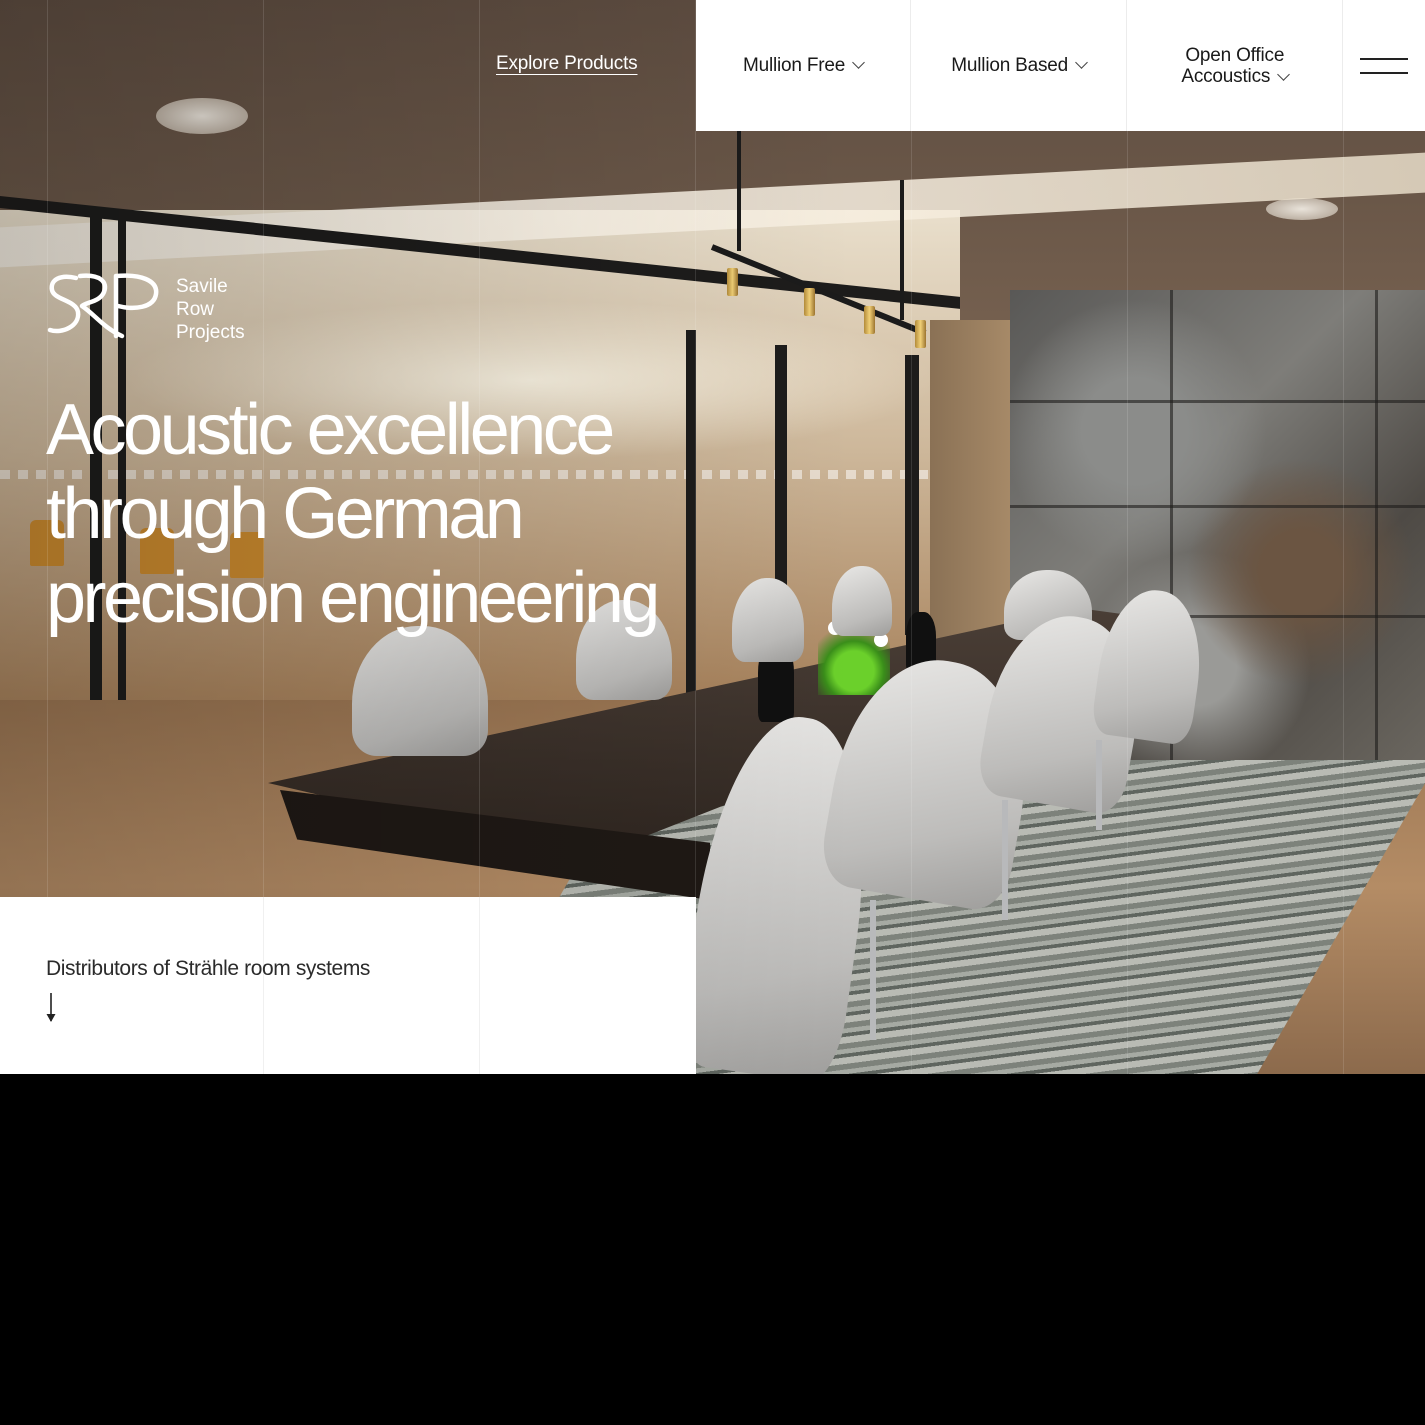 The width and height of the screenshot is (1425, 1425). Describe the element at coordinates (202, 286) in the screenshot. I see `logo-word-savile: Savile` at that location.